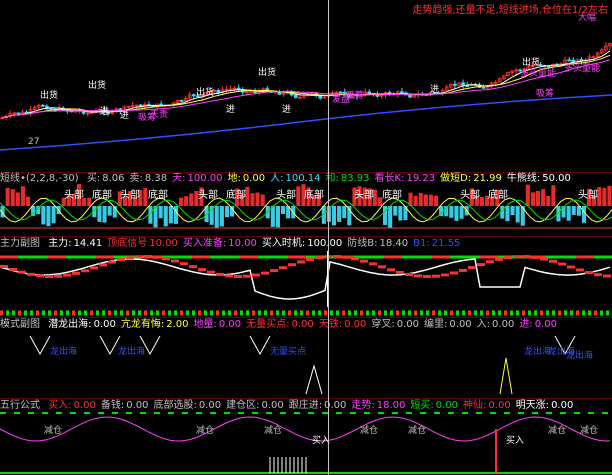 The image size is (612, 475). Describe the element at coordinates (60, 243) in the screenshot. I see `indicator-label: 主力:` at that location.